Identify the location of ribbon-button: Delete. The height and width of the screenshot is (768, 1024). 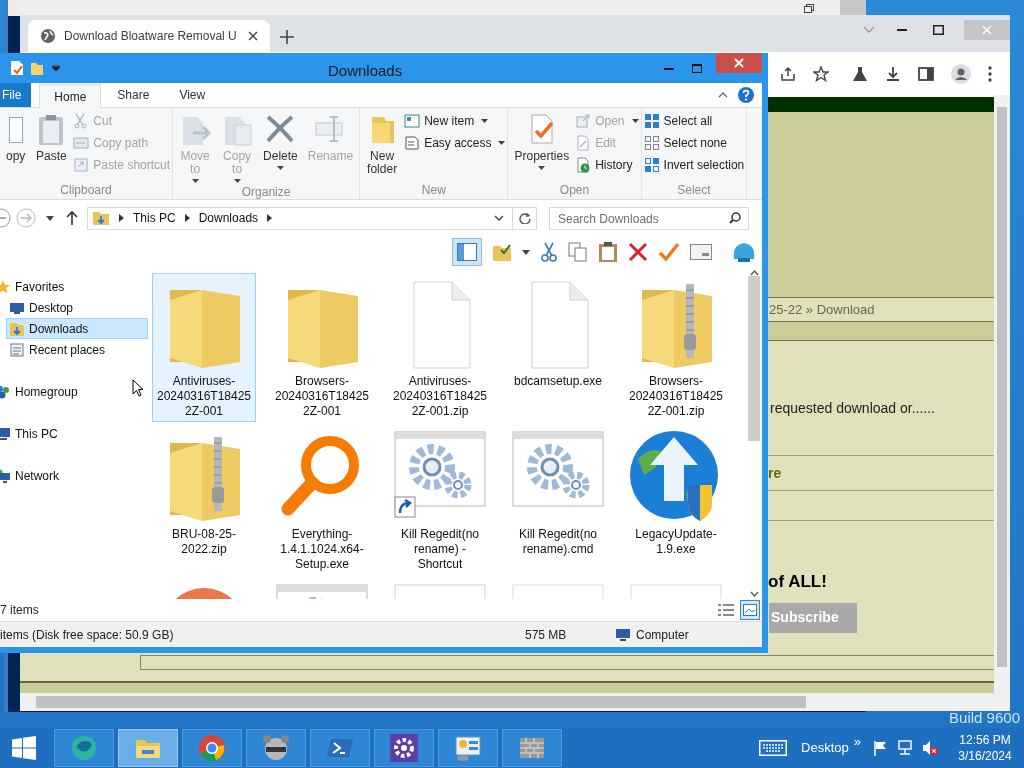
(280, 140).